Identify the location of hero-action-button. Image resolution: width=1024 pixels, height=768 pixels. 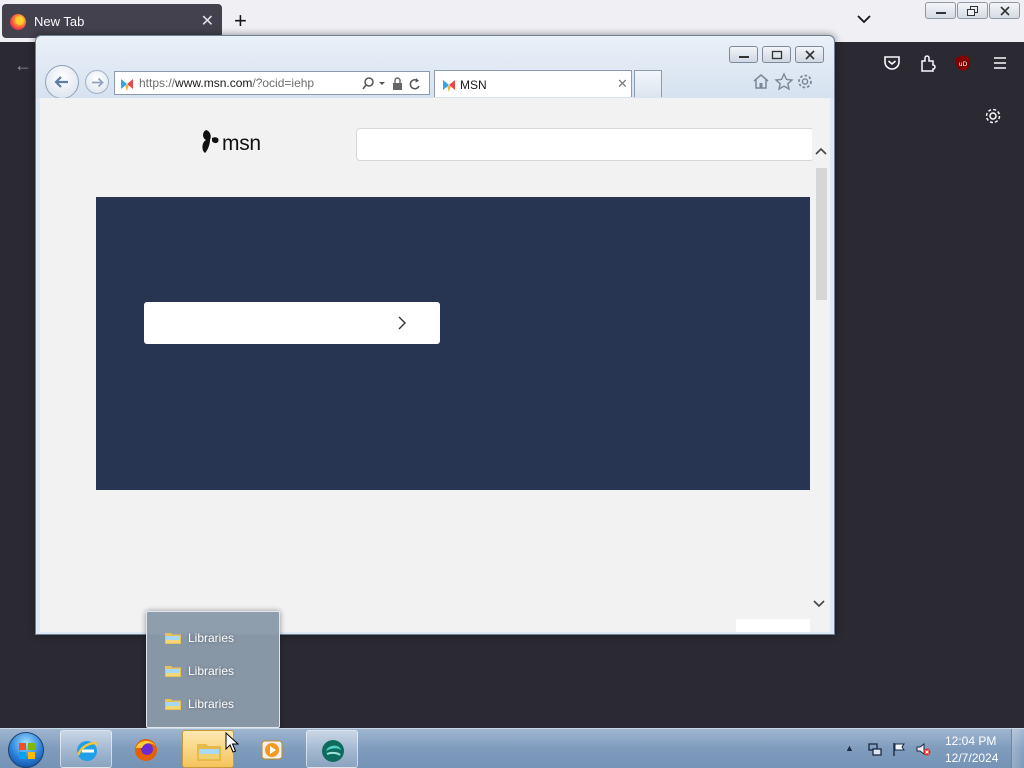
(292, 323).